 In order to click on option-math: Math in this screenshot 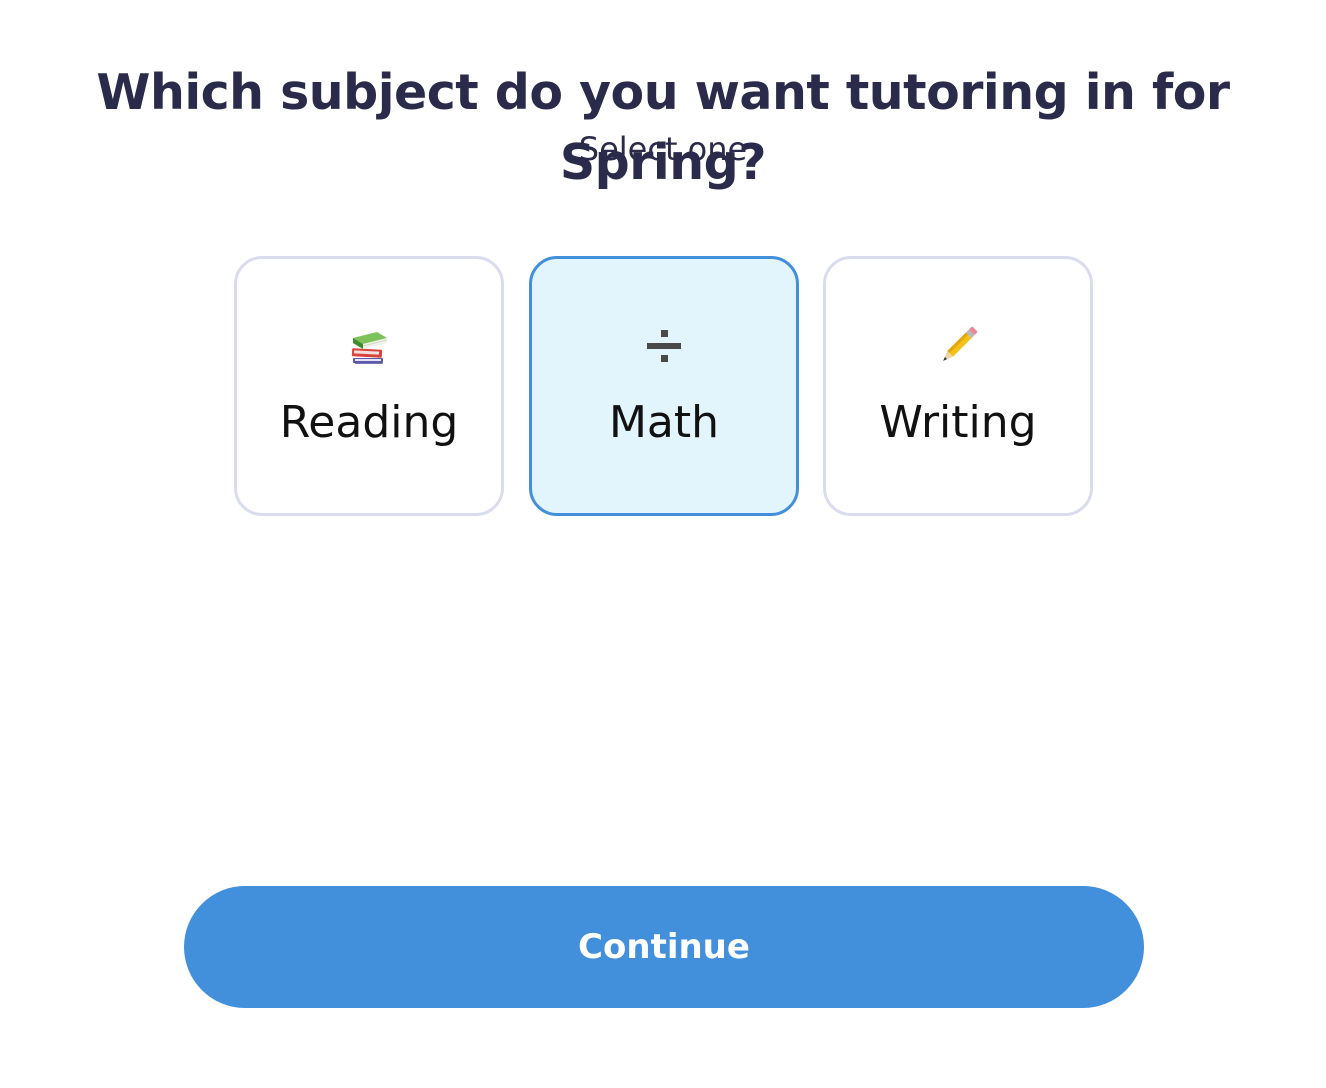, I will do `click(664, 386)`.